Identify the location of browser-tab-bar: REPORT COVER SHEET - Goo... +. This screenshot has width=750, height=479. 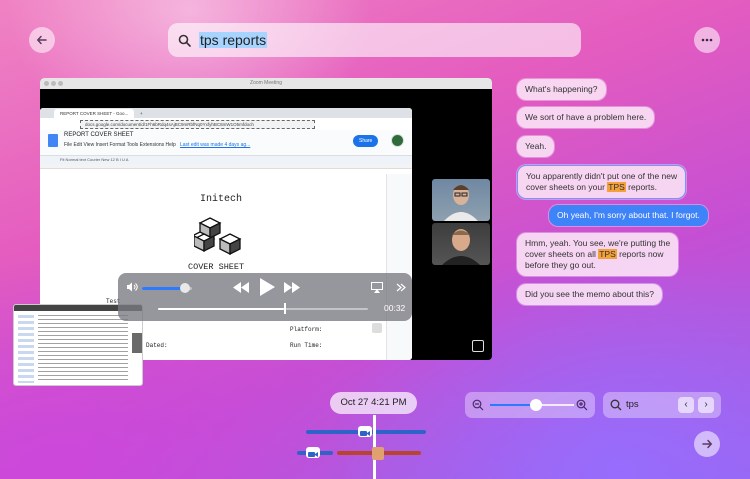
(226, 113).